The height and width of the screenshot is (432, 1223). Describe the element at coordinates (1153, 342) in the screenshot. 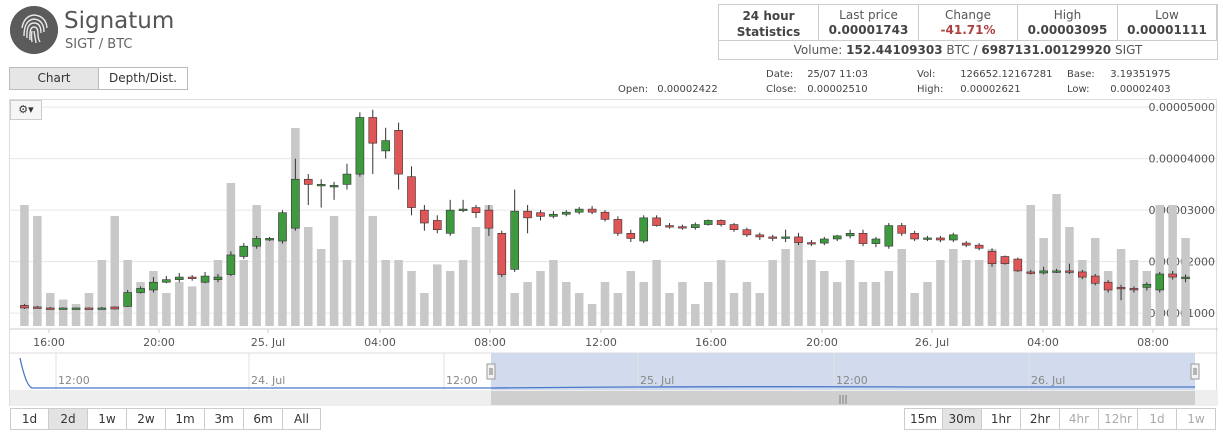

I see `x-tick-label: 08:00` at that location.